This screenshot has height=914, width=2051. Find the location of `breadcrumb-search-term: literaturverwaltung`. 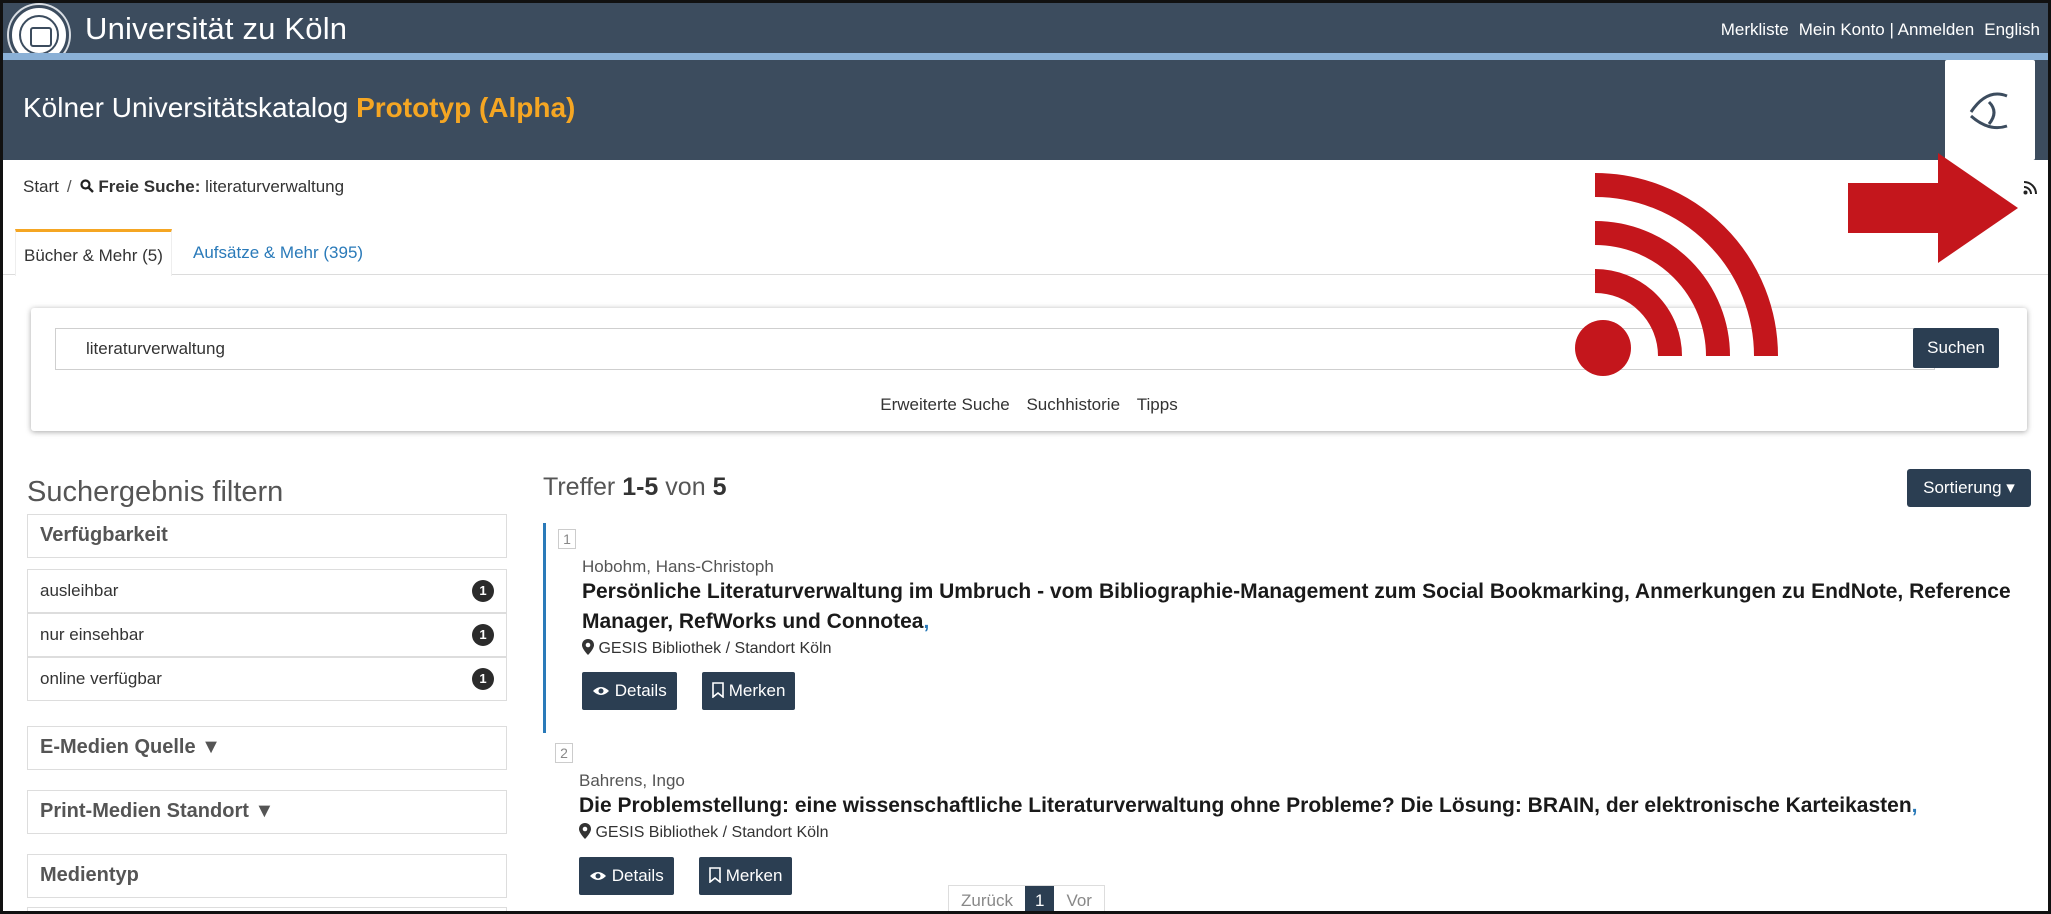

breadcrumb-search-term: literaturverwaltung is located at coordinates (275, 186).